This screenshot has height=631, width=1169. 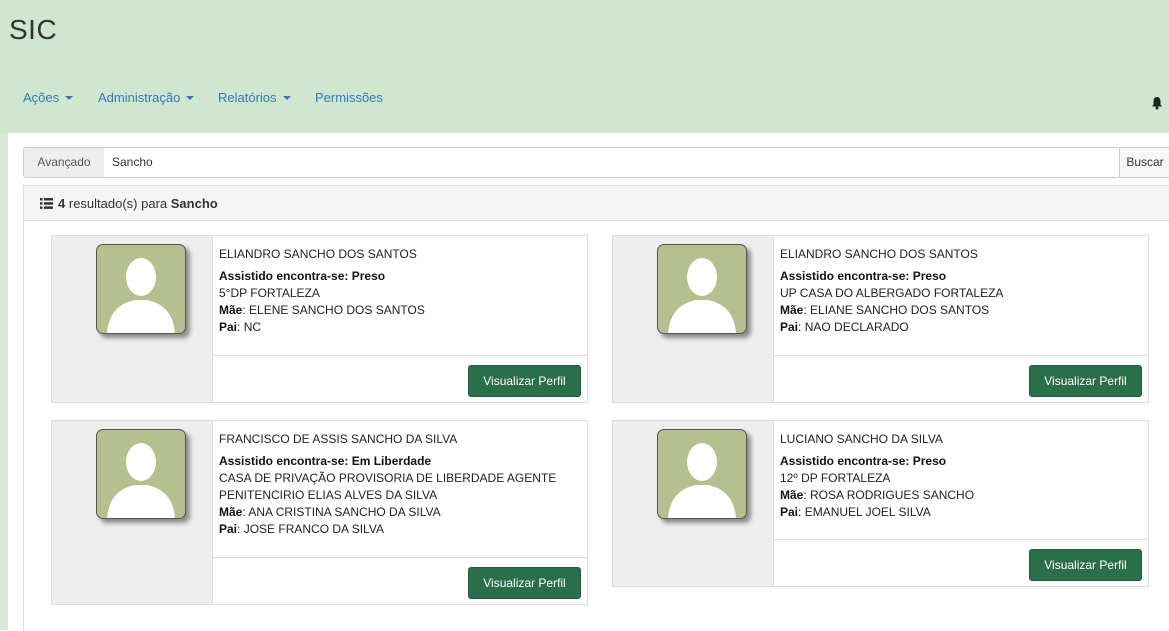 I want to click on results-summary: 4 resultado(s) para Sancho, so click(x=129, y=203).